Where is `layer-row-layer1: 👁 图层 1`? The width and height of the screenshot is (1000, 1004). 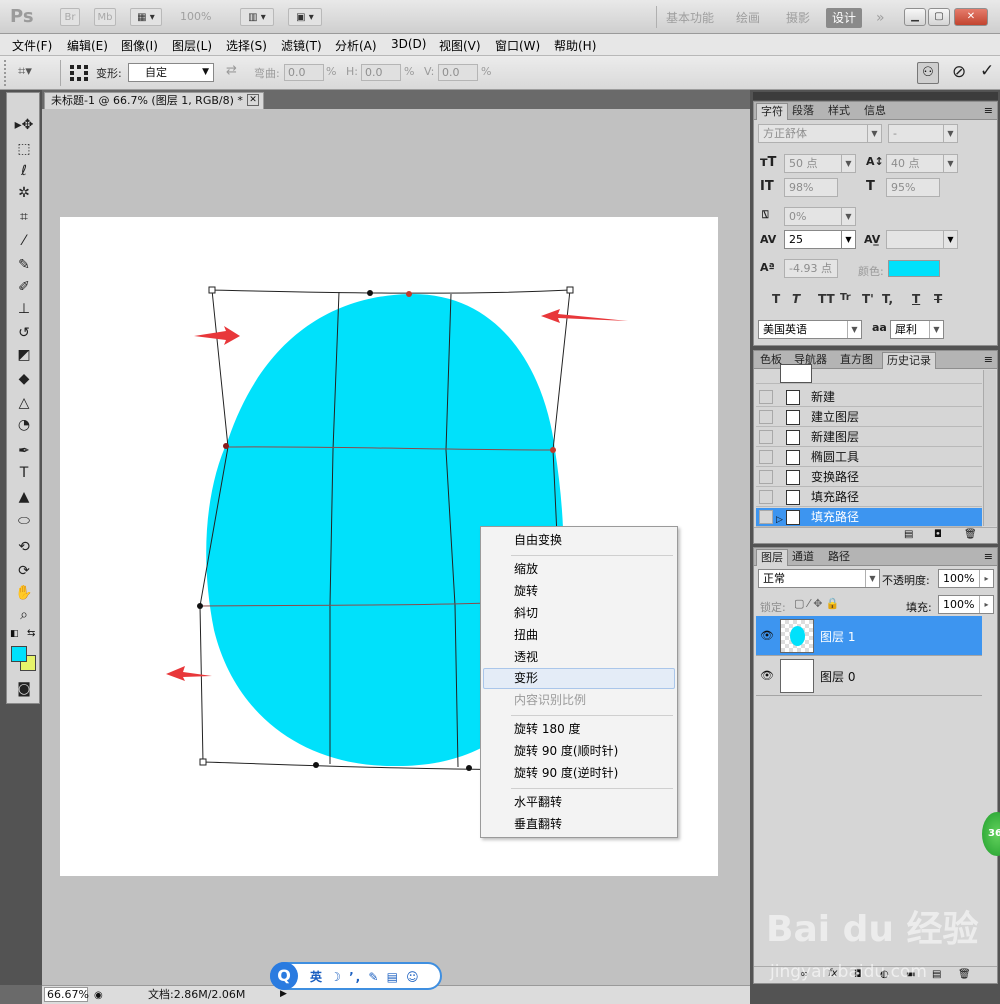
layer-row-layer1: 👁 图层 1 is located at coordinates (869, 636).